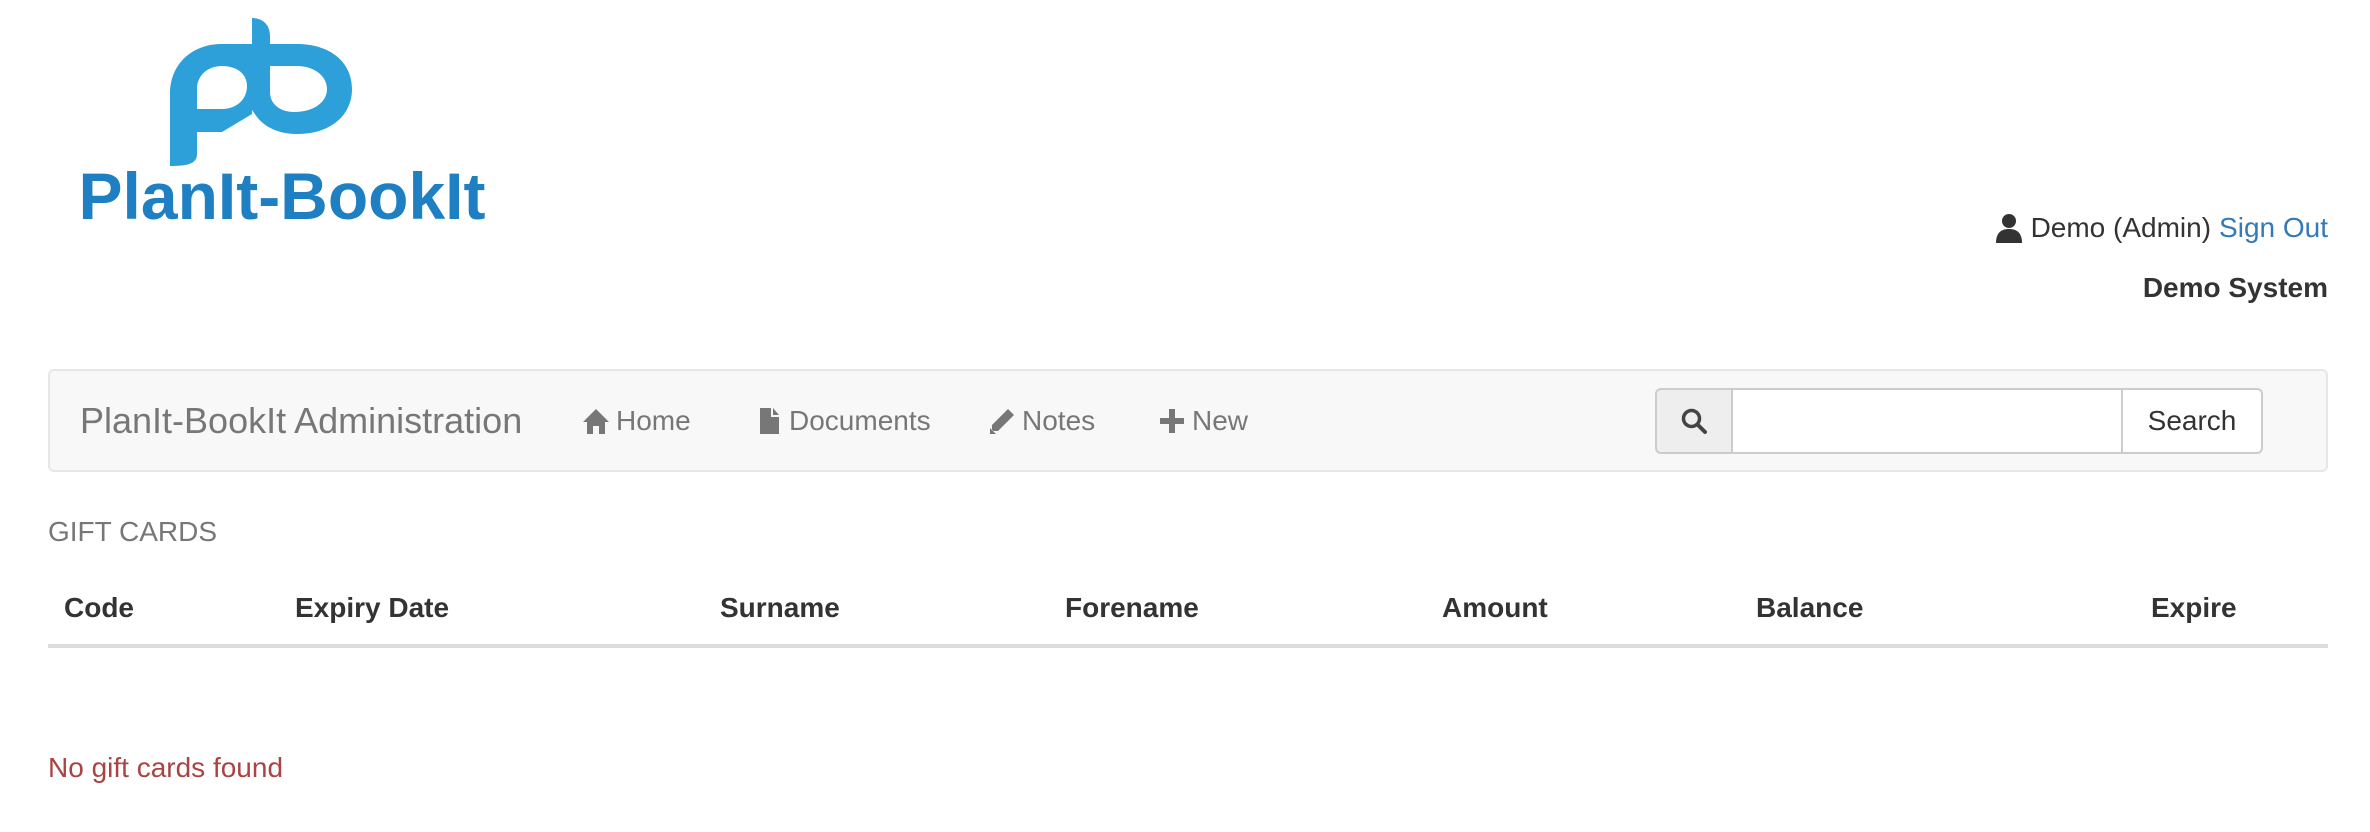 The width and height of the screenshot is (2370, 832). I want to click on user-info: Demo (Admin) Sign Out, so click(2161, 228).